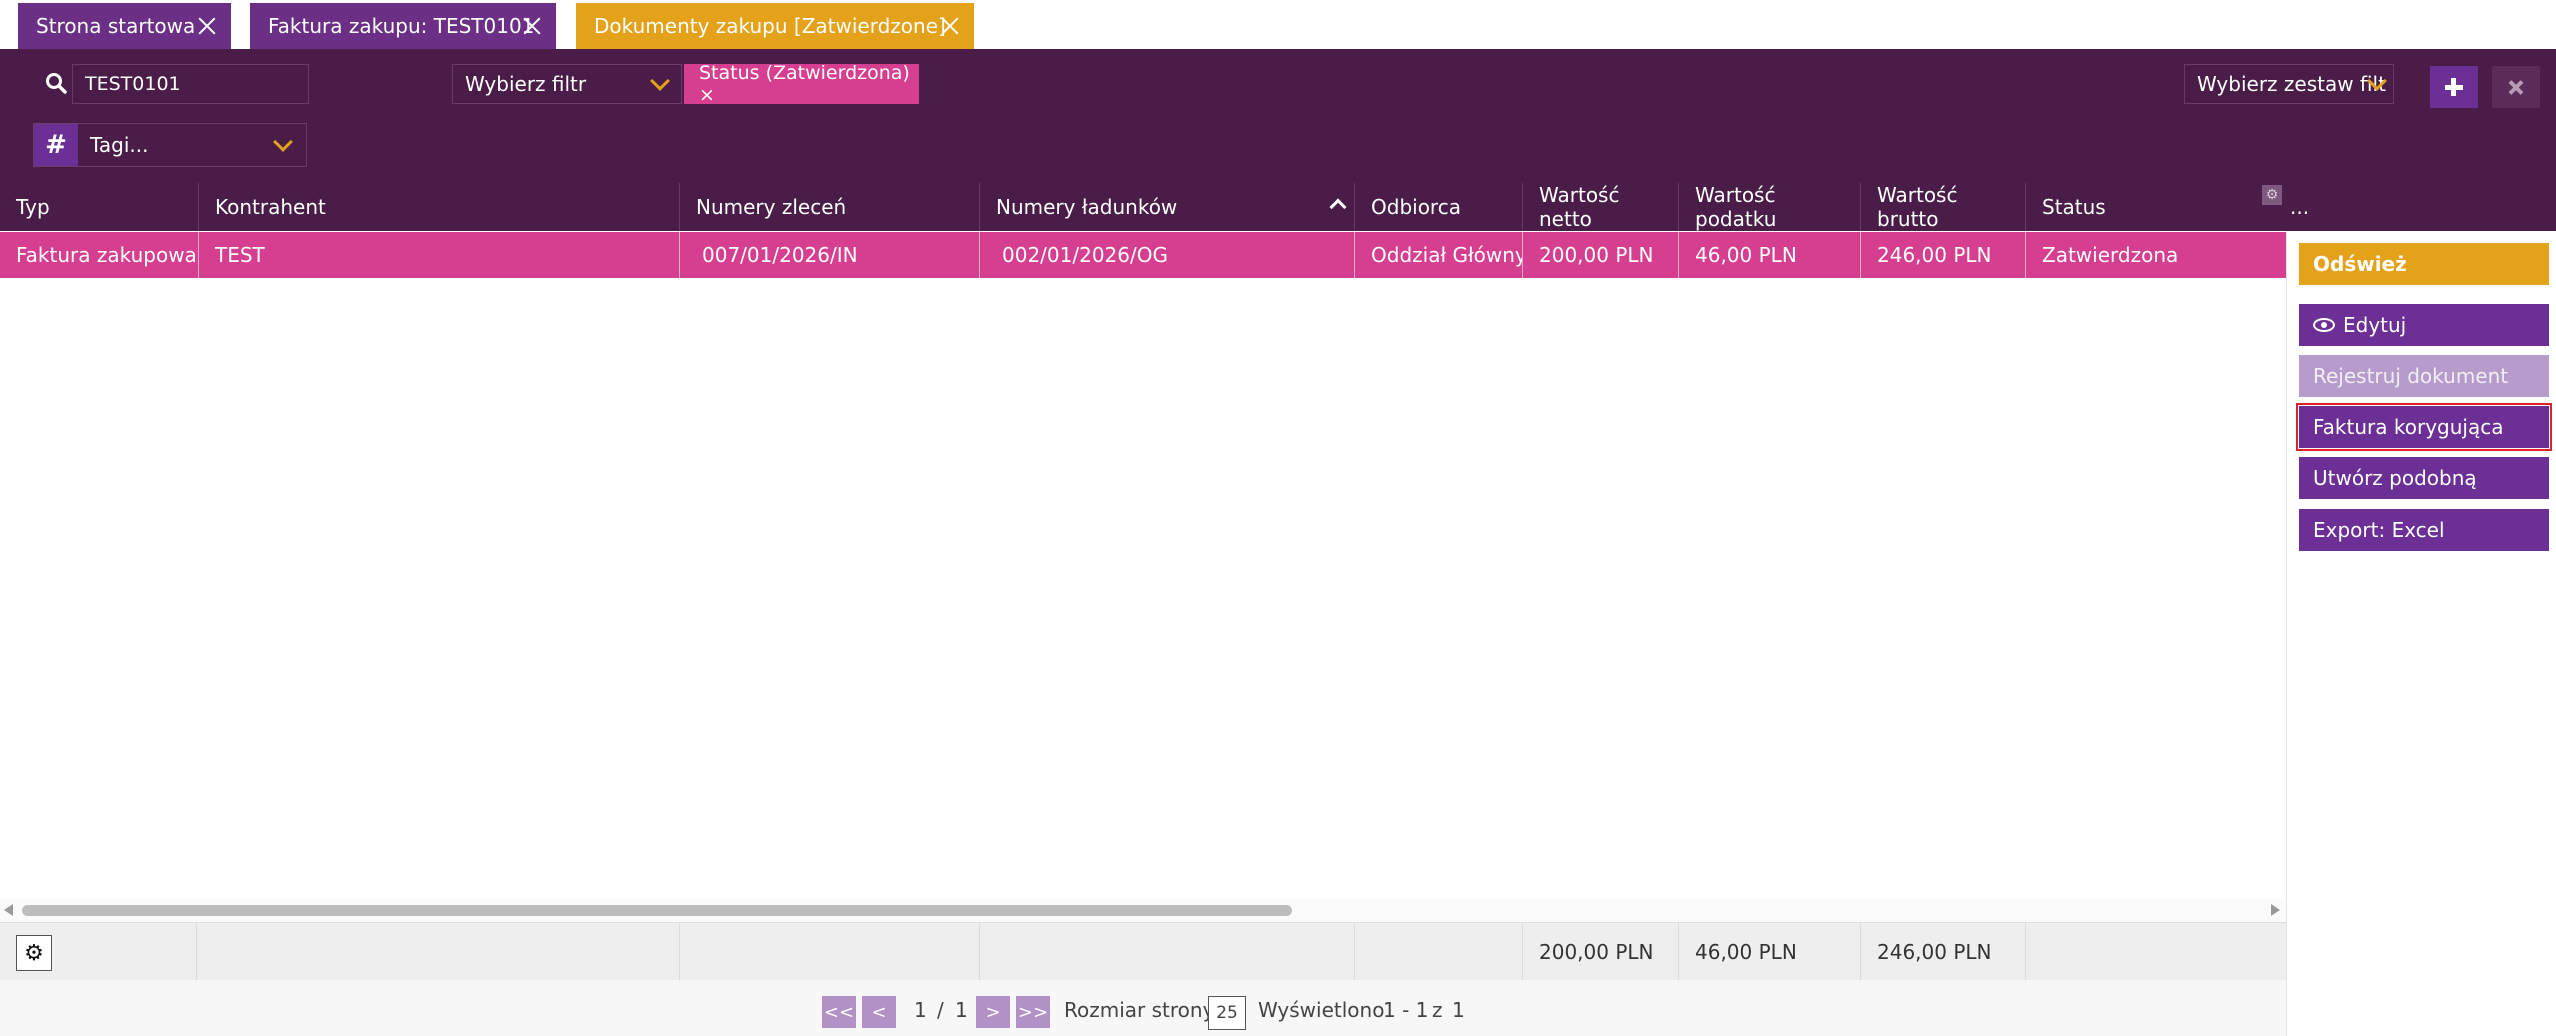 The height and width of the screenshot is (1036, 2556). I want to click on page-size-input: 25, so click(1227, 1013).